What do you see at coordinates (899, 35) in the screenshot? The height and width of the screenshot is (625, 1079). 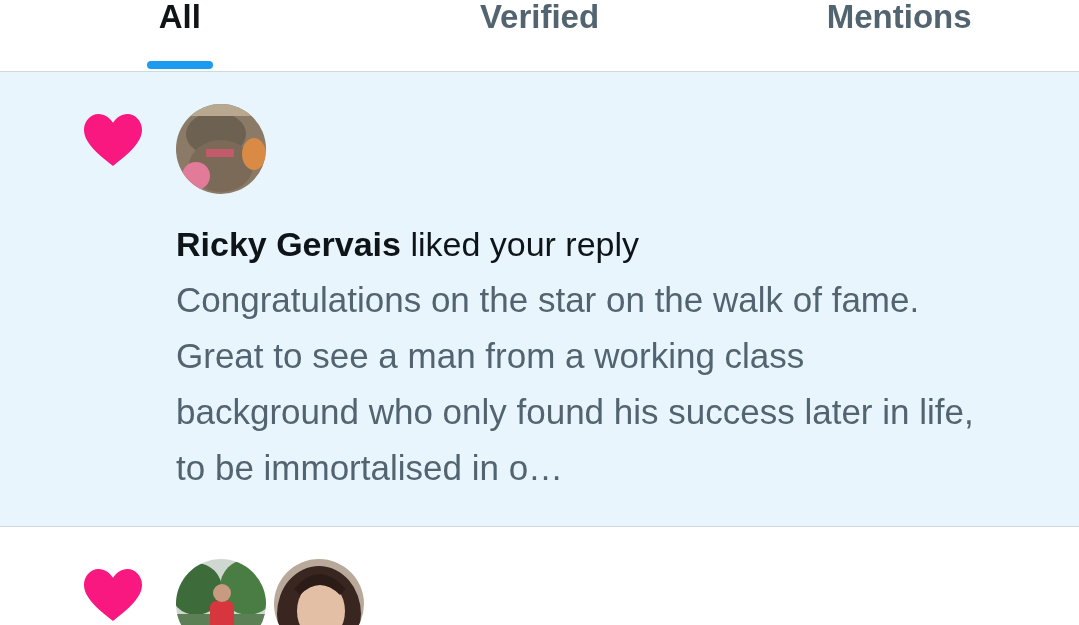 I see `tab: Mentions` at bounding box center [899, 35].